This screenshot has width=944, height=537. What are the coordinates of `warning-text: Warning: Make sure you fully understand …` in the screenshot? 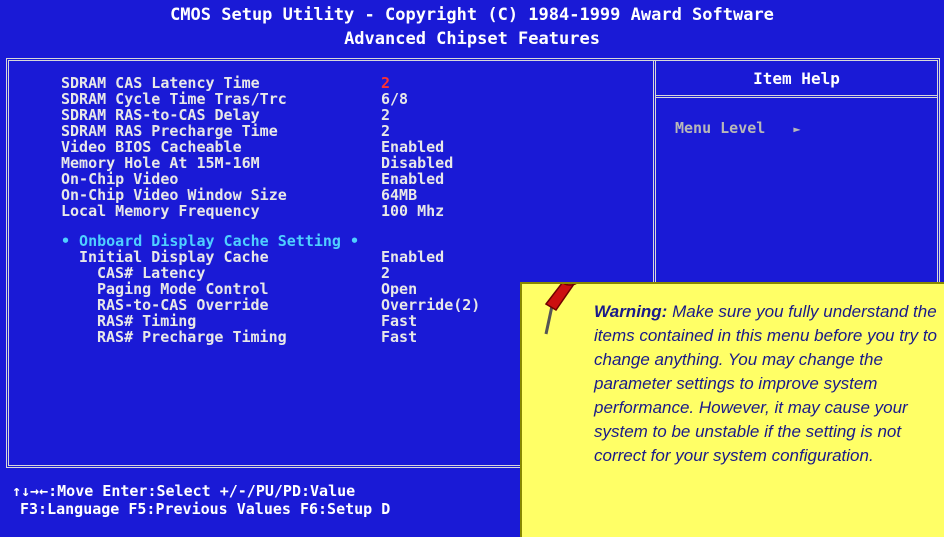 It's located at (769, 384).